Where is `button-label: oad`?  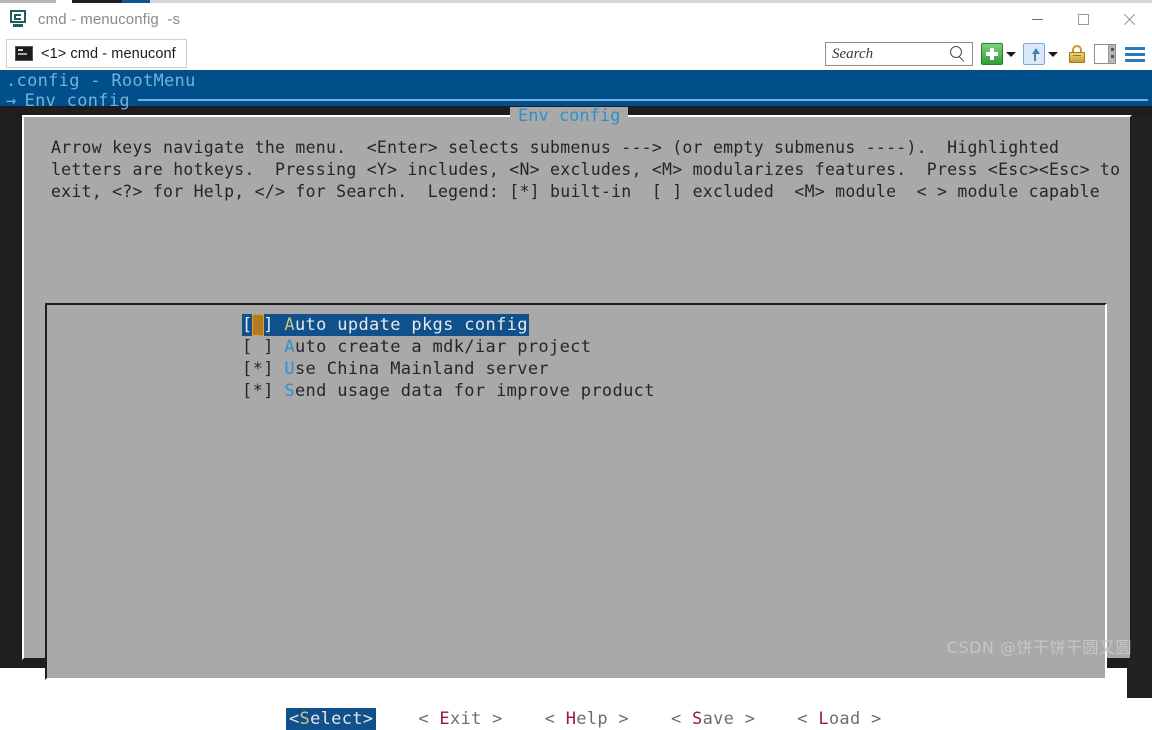 button-label: oad is located at coordinates (844, 719).